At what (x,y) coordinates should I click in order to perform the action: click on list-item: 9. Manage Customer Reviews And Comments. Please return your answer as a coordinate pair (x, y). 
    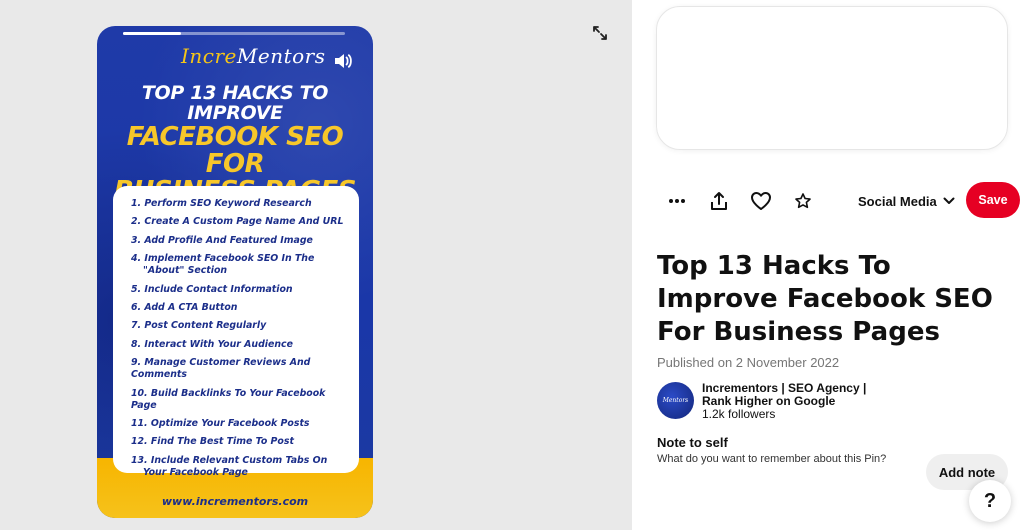
    Looking at the image, I should click on (221, 369).